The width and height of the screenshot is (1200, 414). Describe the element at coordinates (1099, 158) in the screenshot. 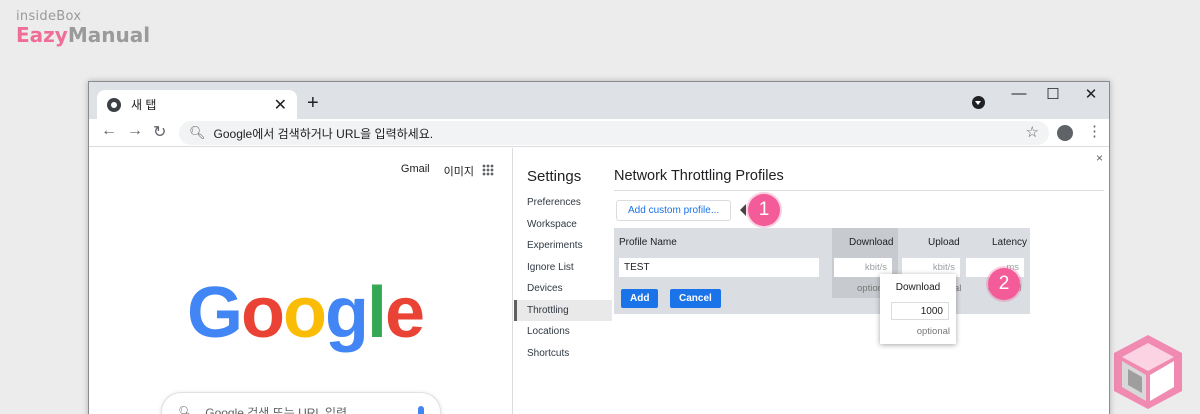

I see `close-settings-icon: ×` at that location.